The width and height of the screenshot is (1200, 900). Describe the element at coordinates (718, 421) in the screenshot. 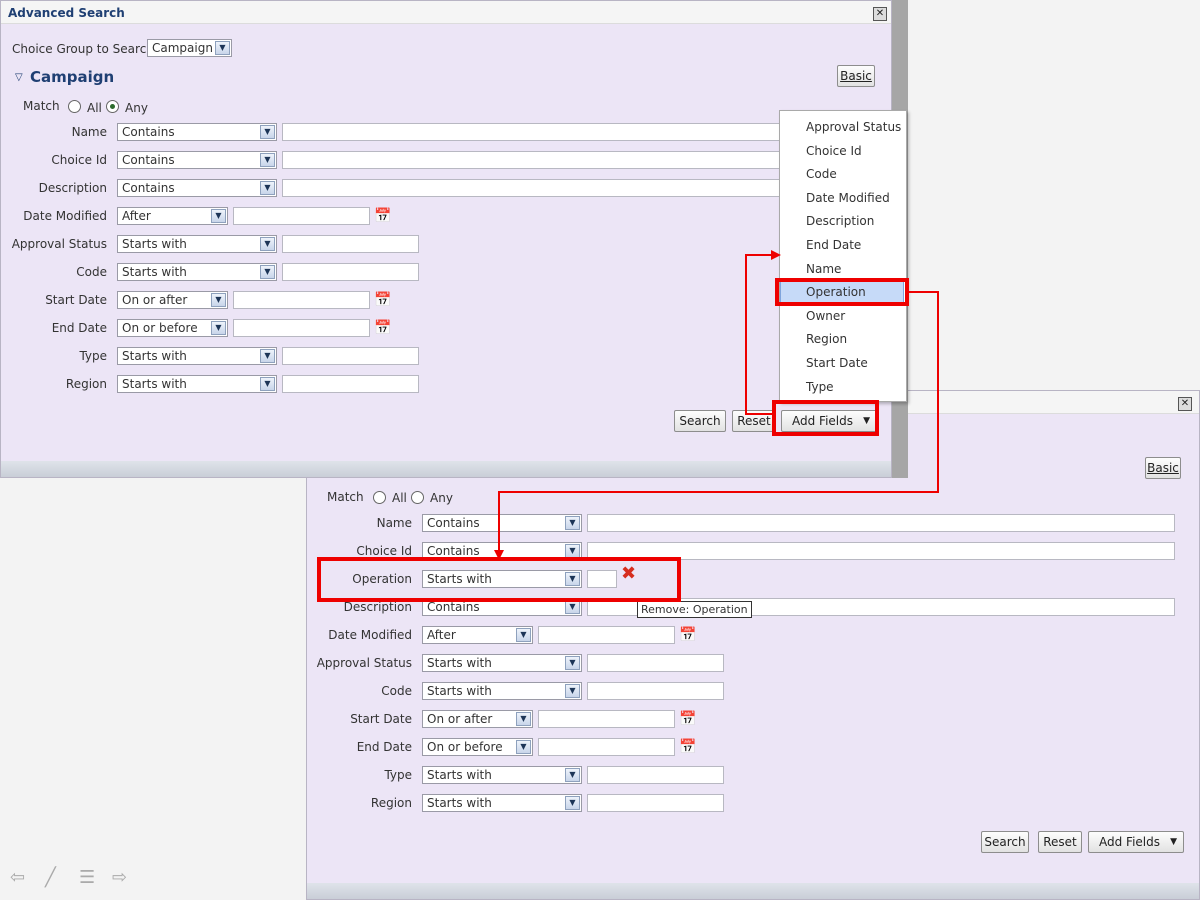

I see `arrow-menu-to-row` at that location.